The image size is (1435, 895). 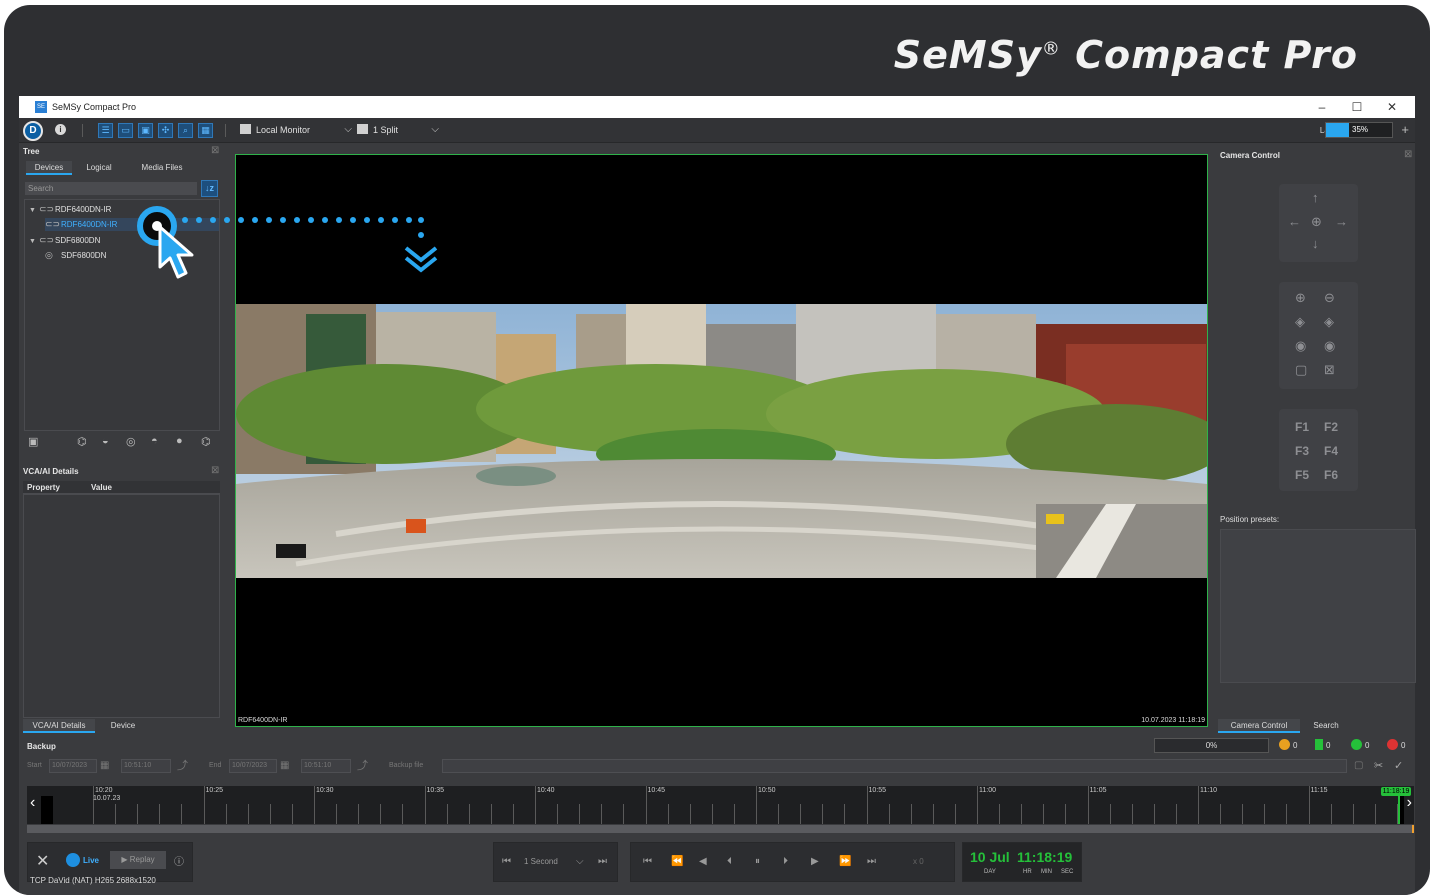 I want to click on semsy-menu-icon: D, so click(x=33, y=131).